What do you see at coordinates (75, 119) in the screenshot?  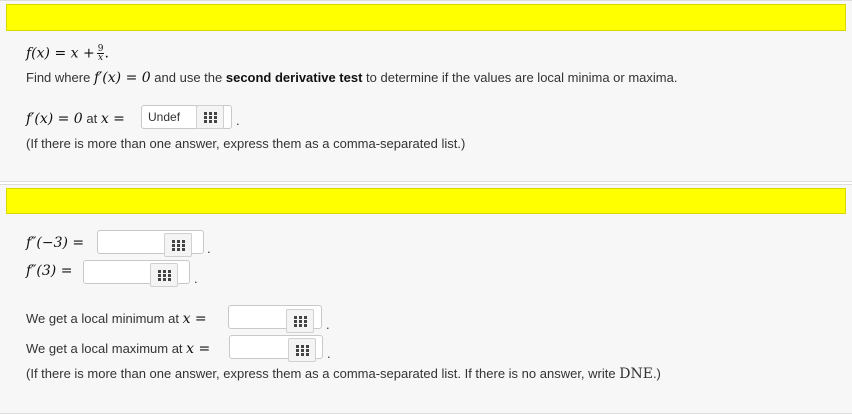 I see `fprime-zero-question: f′(x) = 0 at x =` at bounding box center [75, 119].